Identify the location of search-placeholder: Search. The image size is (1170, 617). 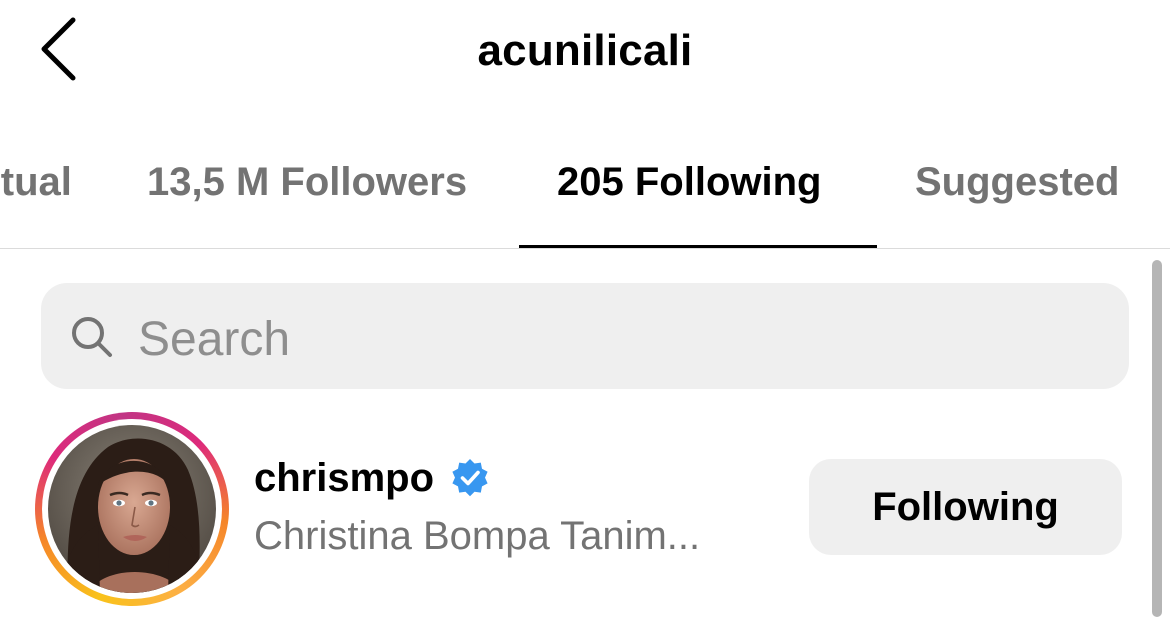
(214, 339).